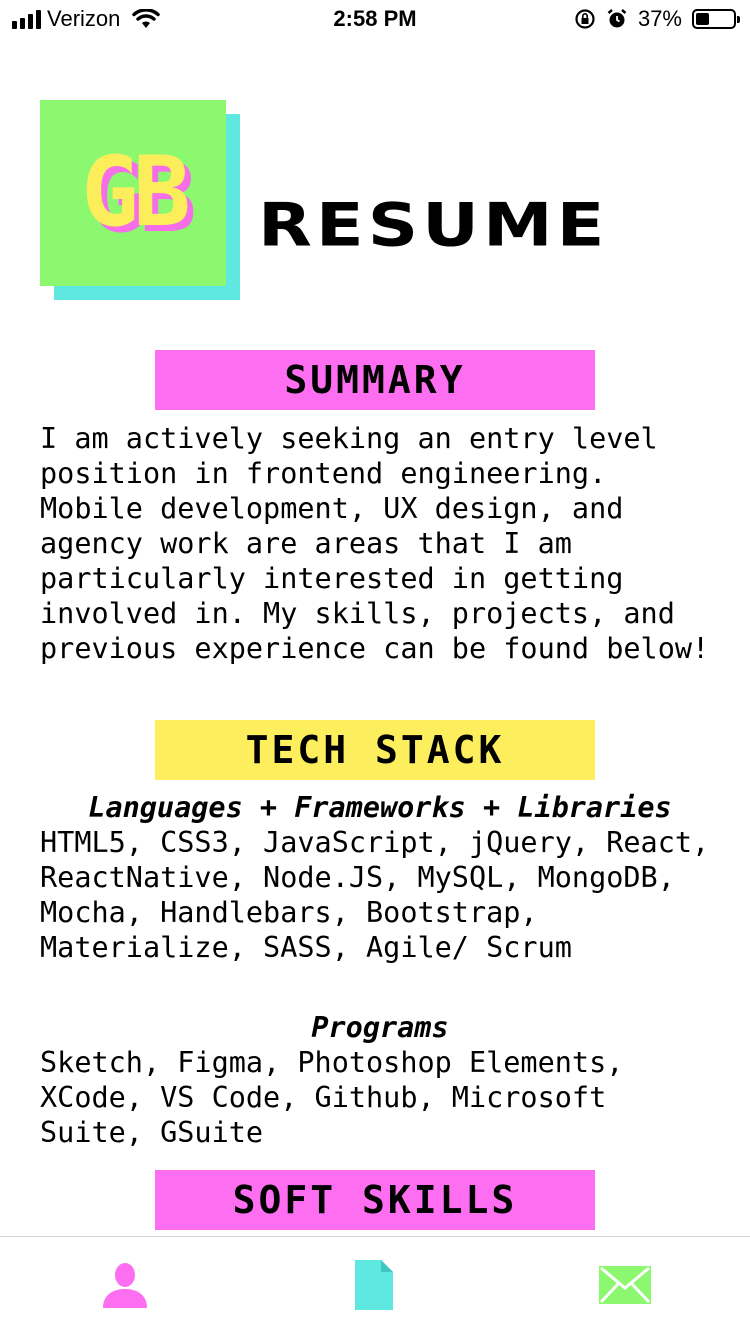 The height and width of the screenshot is (1335, 750). Describe the element at coordinates (585, 19) in the screenshot. I see `rotation-lock-icon` at that location.